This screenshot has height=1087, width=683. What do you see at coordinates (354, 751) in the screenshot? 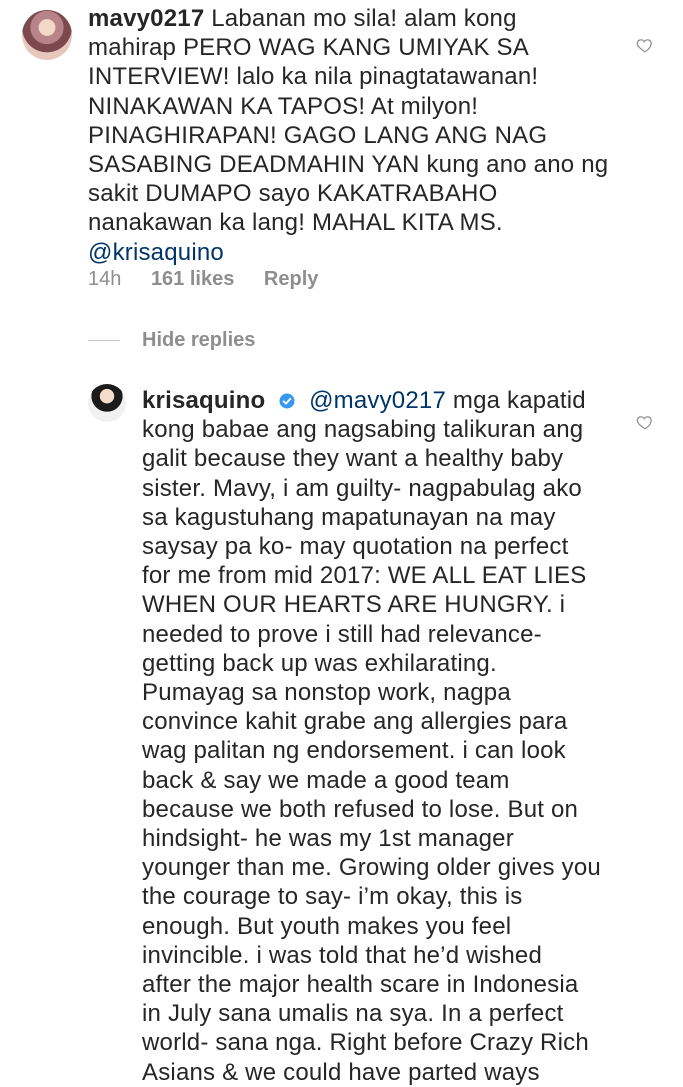
I see `comment-text-line: wag palitan ng endorsement. i can look` at bounding box center [354, 751].